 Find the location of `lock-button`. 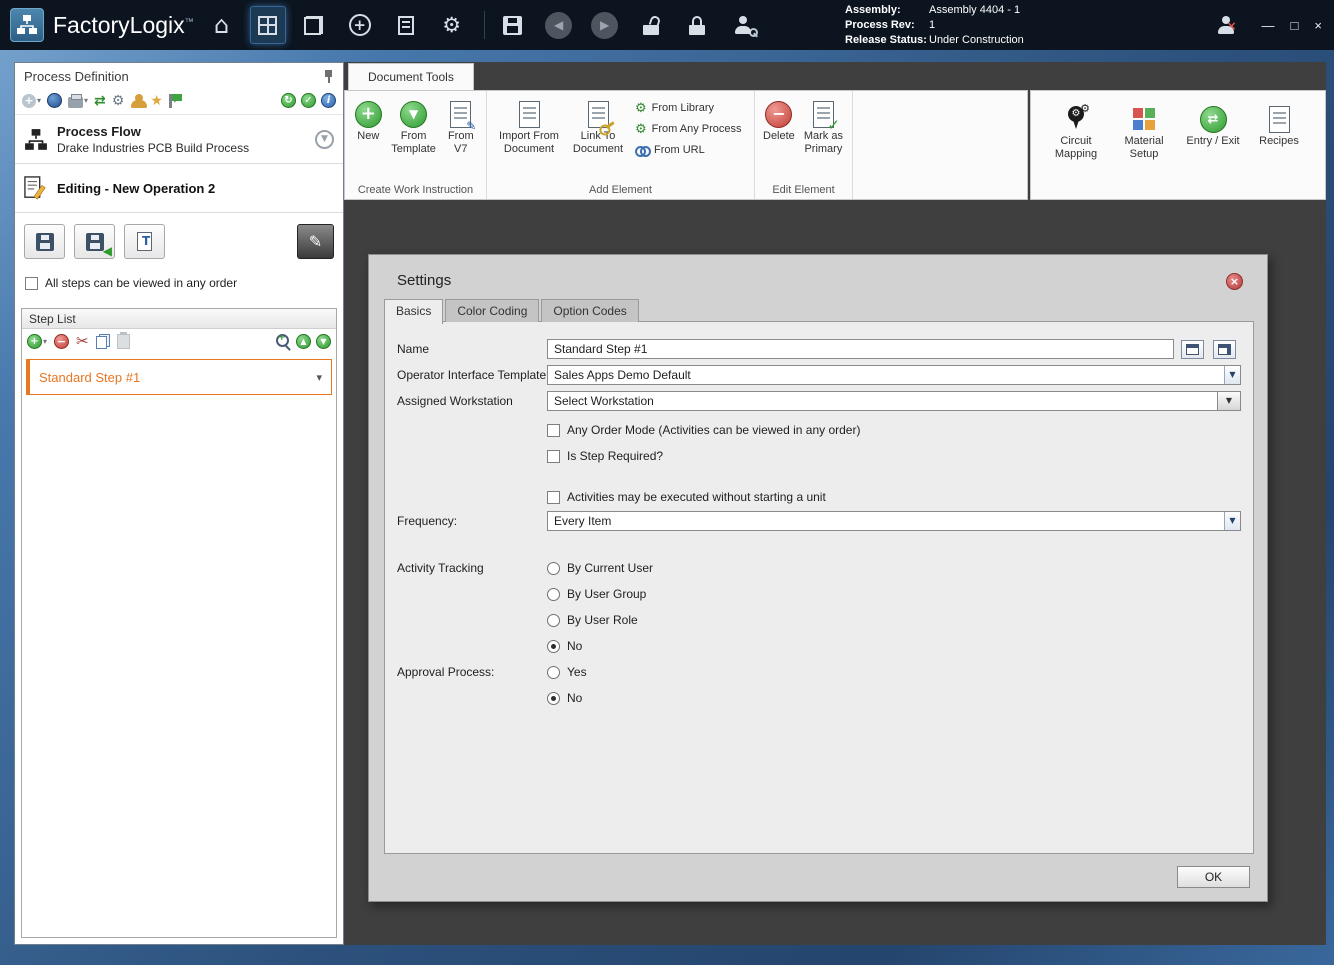

lock-button is located at coordinates (697, 25).